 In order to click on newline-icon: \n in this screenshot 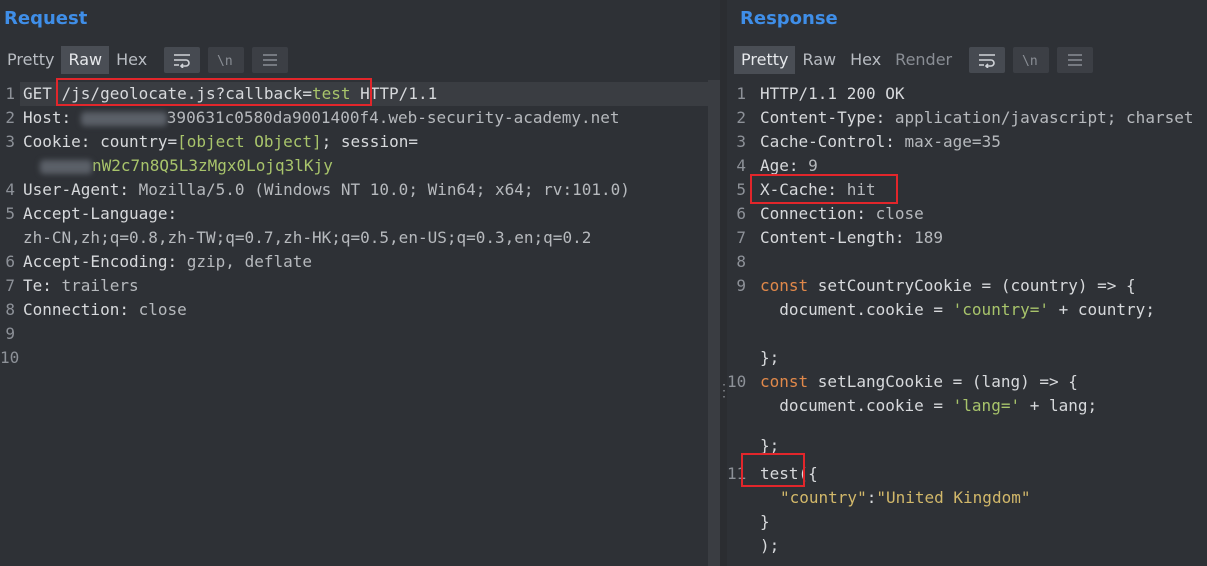, I will do `click(225, 61)`.